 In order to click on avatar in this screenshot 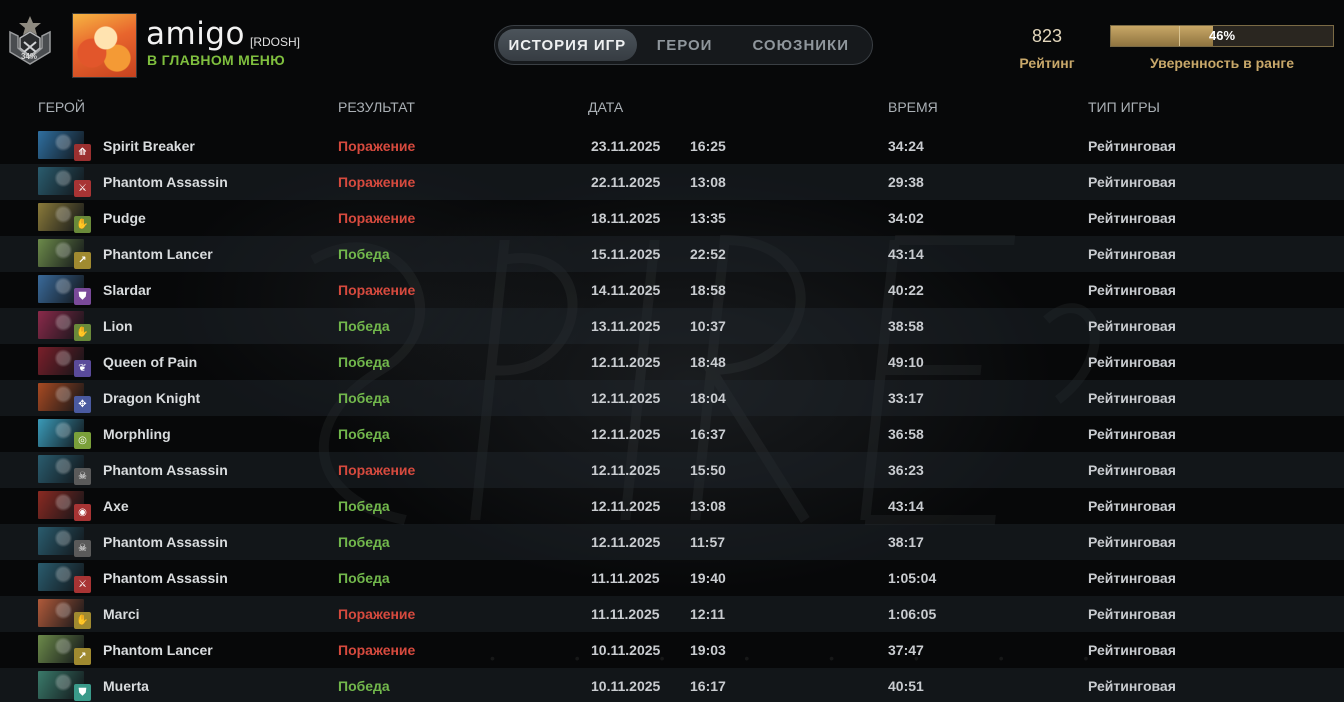, I will do `click(104, 45)`.